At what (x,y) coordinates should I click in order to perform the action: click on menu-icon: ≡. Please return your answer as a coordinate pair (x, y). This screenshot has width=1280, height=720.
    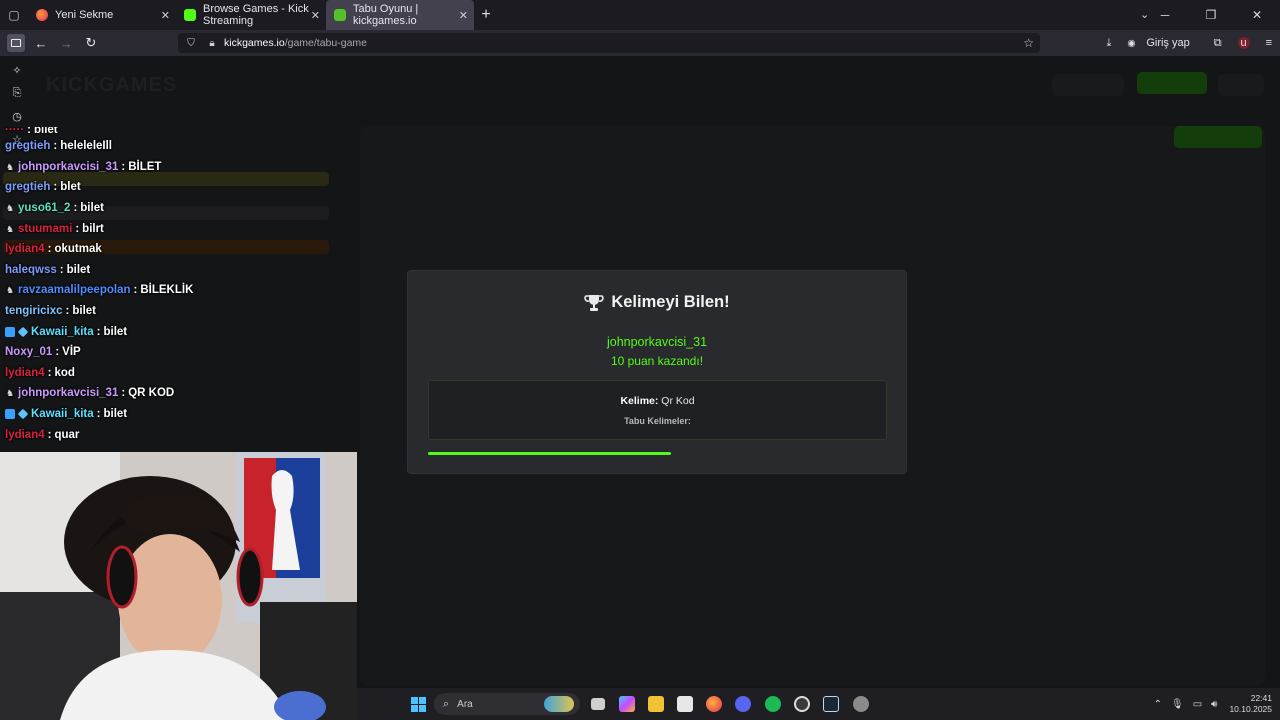
    Looking at the image, I should click on (1269, 43).